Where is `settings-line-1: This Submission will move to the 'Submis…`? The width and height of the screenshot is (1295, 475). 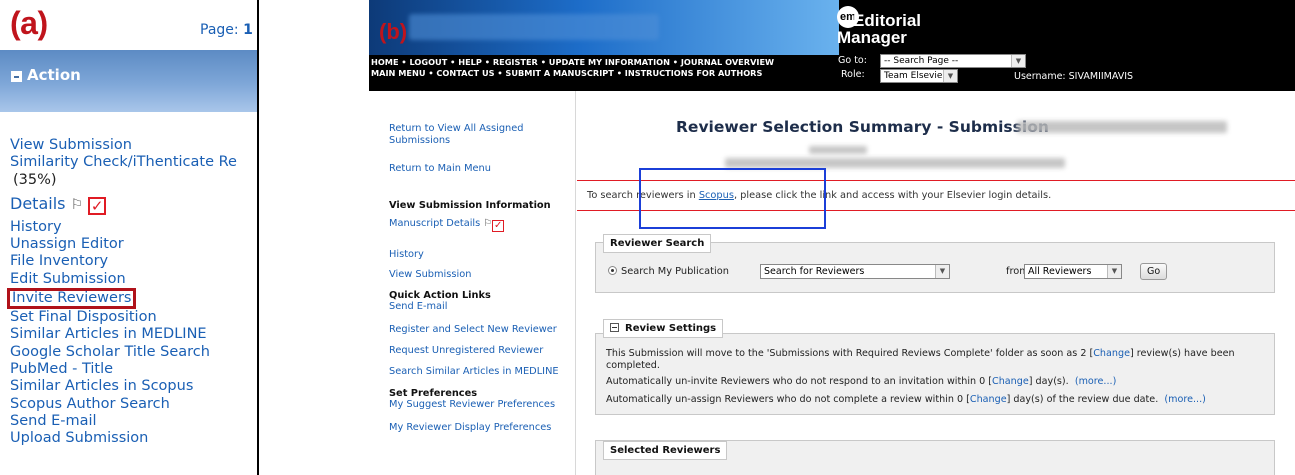
settings-line-1: This Submission will move to the 'Submis… is located at coordinates (920, 353).